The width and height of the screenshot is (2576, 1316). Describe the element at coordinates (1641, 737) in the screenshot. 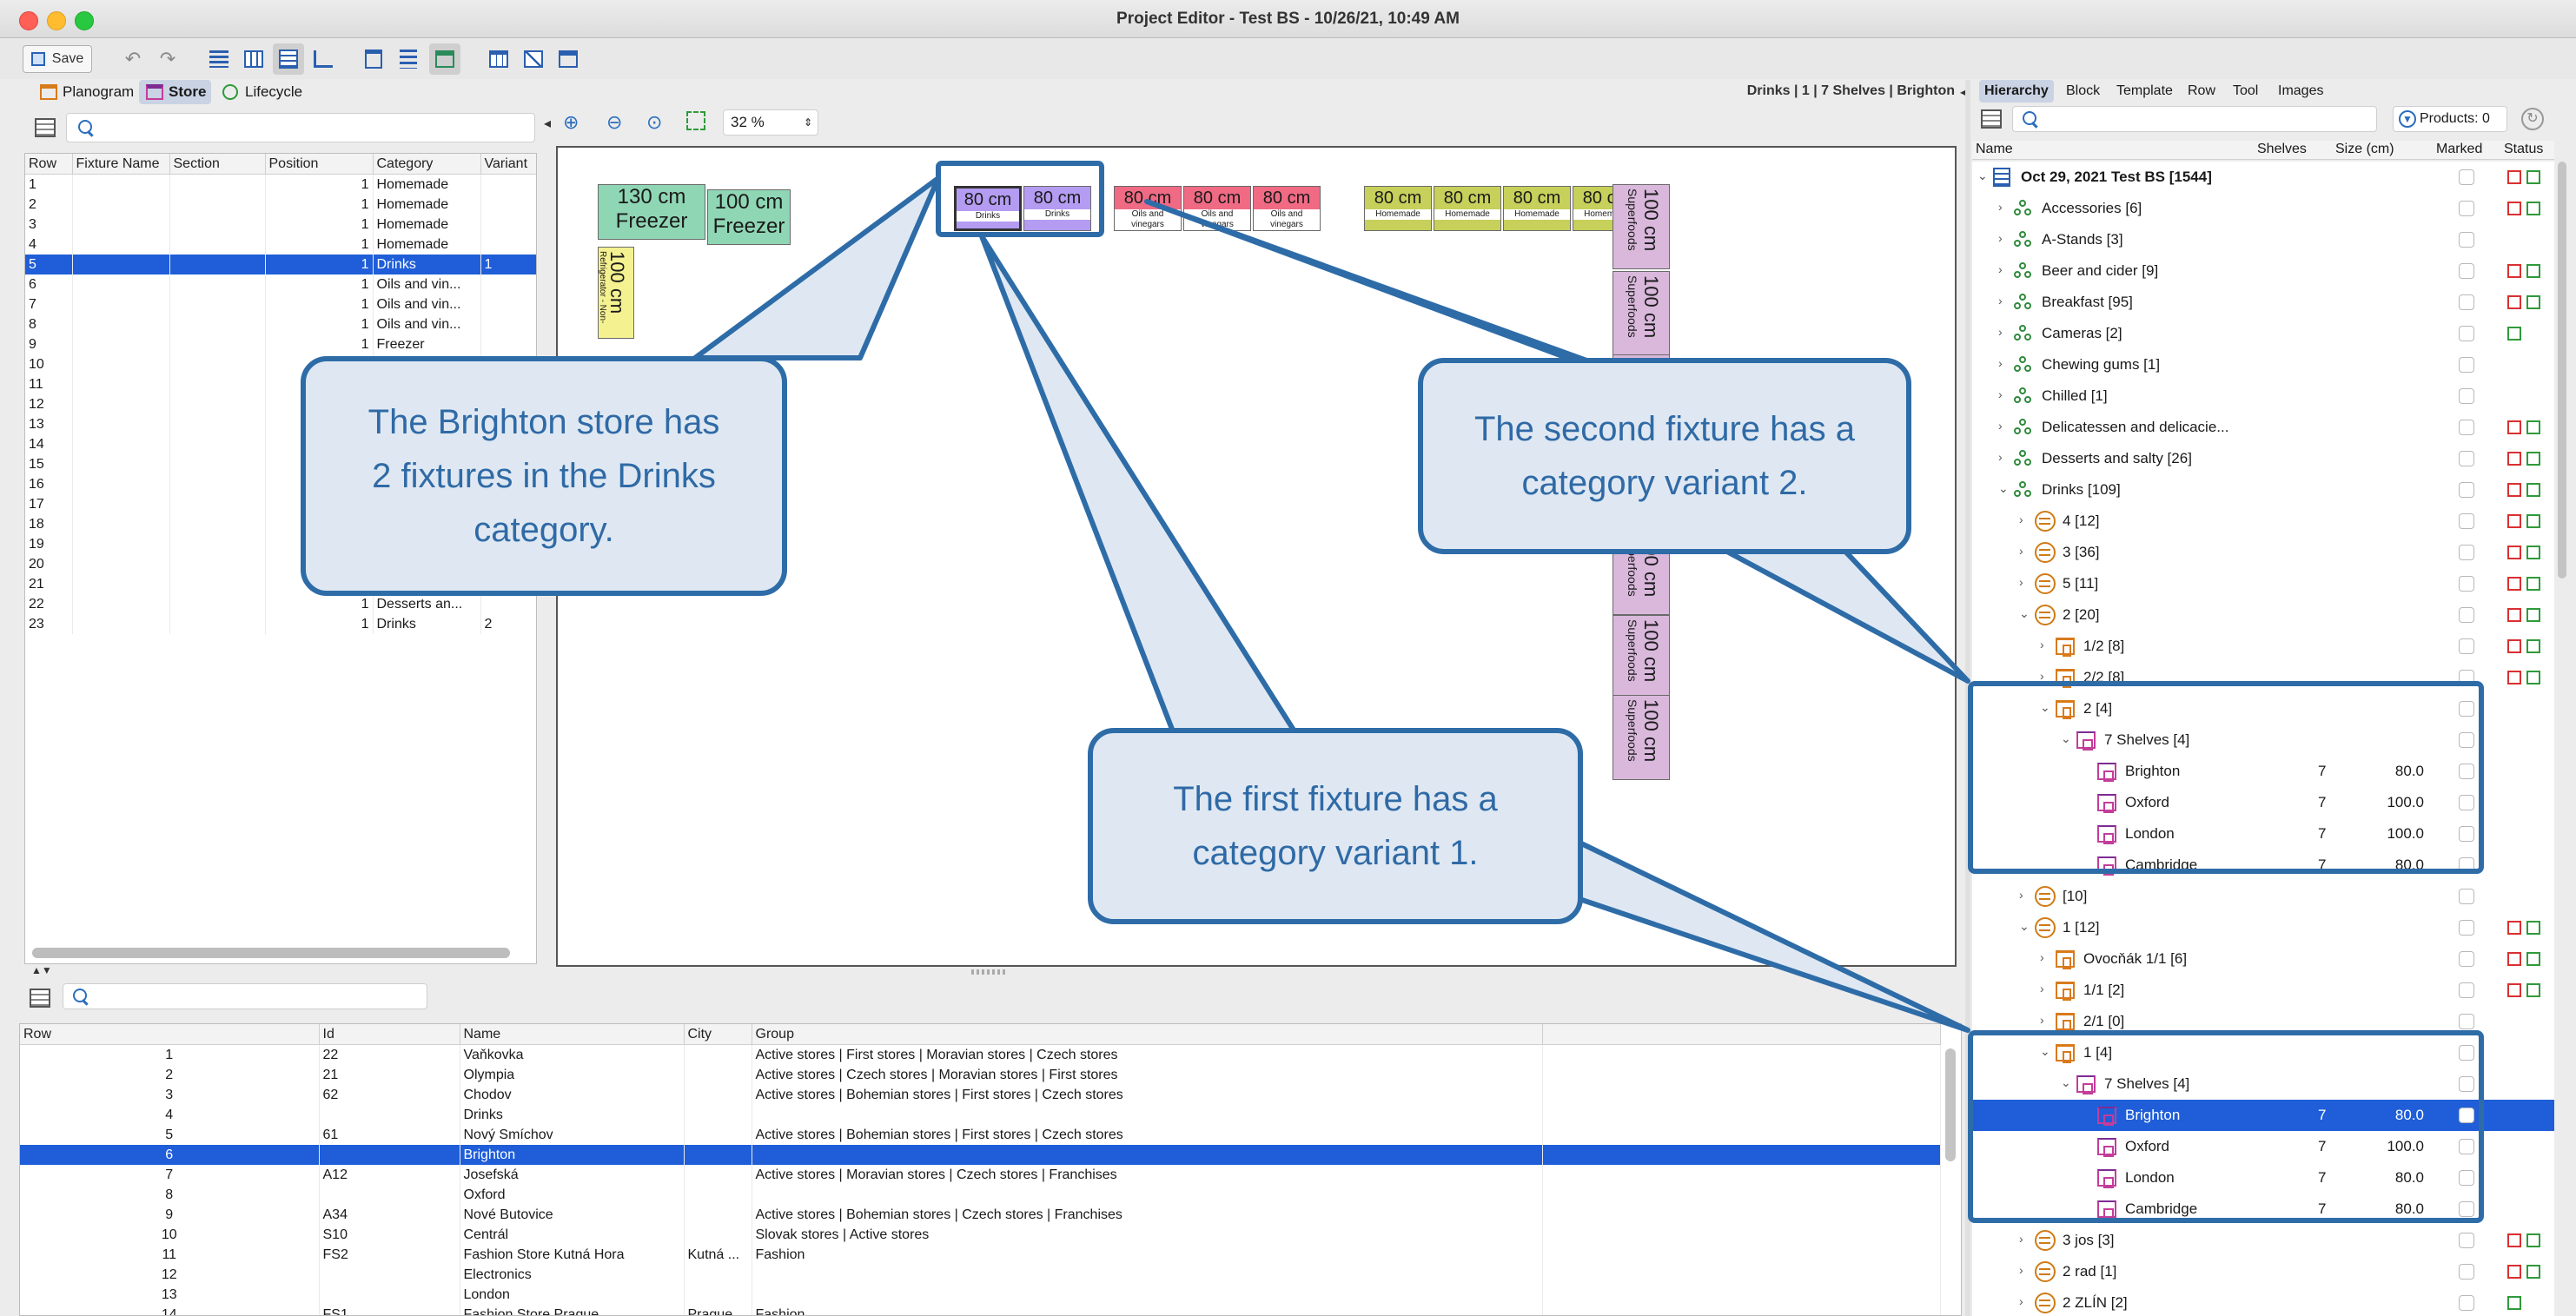

I see `fixture-superfoods: 100 cmSuperfoods` at that location.